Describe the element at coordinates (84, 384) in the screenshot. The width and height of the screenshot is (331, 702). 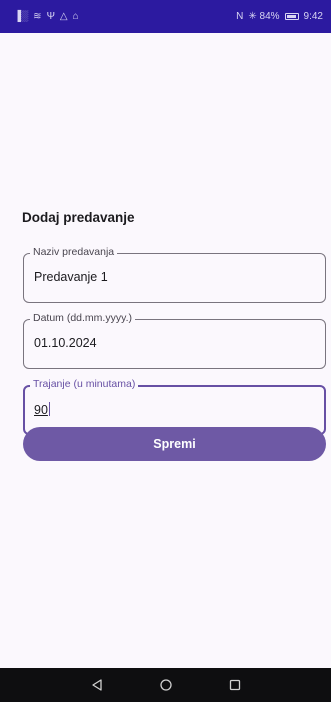
I see `duration-label: Trajanje (u minutama)` at that location.